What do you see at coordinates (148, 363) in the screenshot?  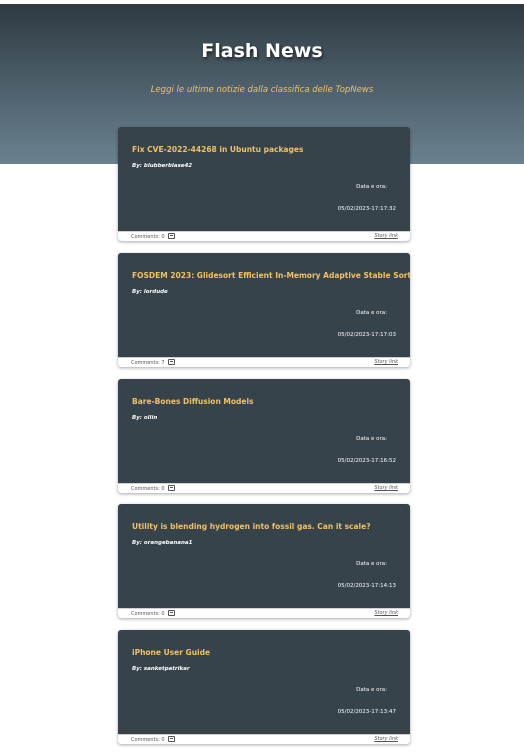 I see `comments-label: Comments: 7` at bounding box center [148, 363].